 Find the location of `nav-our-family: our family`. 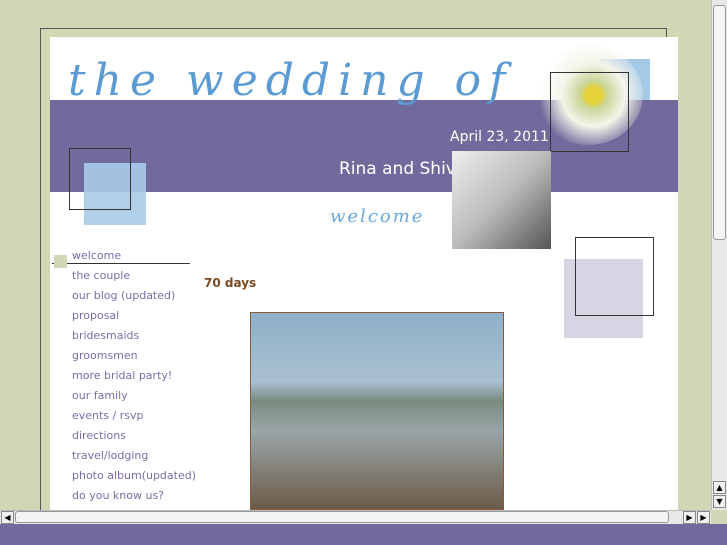

nav-our-family: our family is located at coordinates (122, 396).